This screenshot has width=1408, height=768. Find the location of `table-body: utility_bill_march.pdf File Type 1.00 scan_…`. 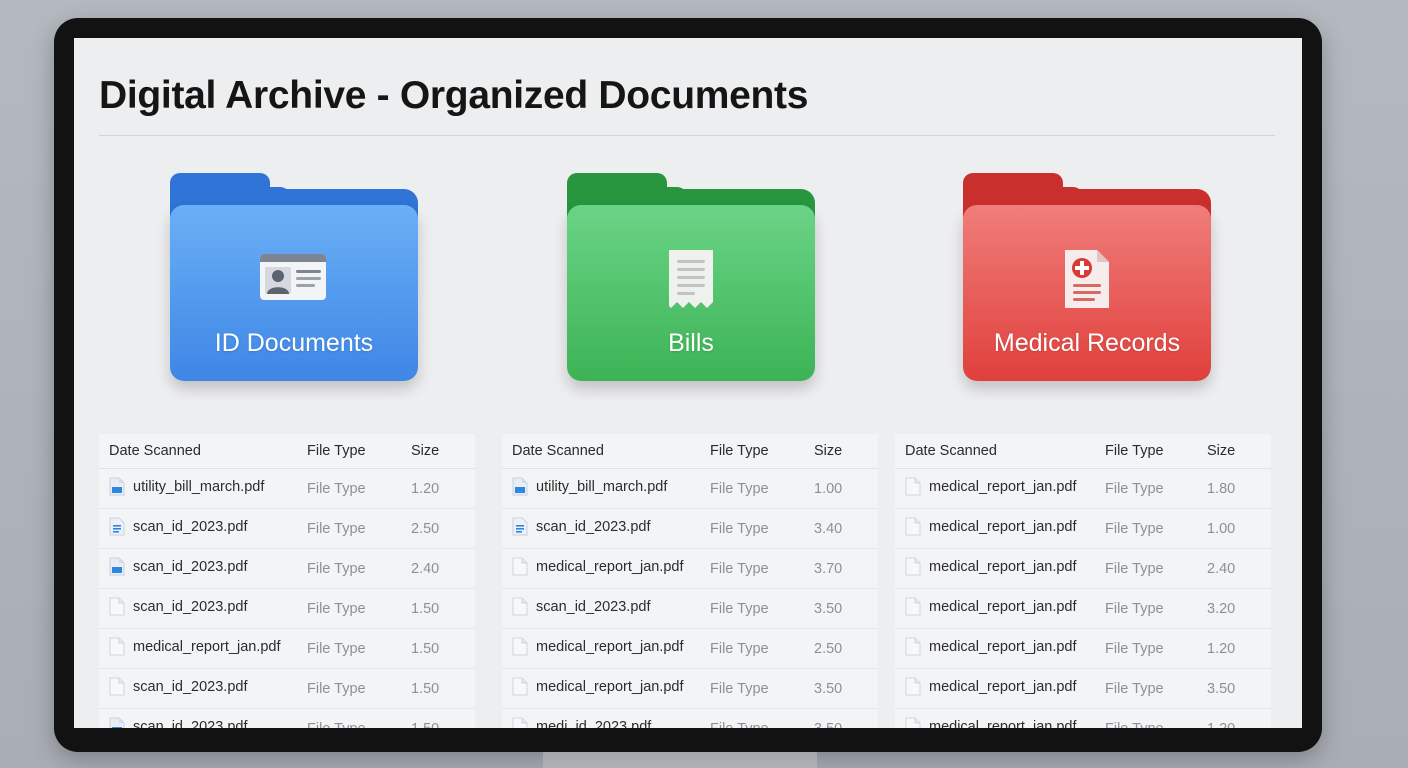

table-body: utility_bill_march.pdf File Type 1.00 scan_… is located at coordinates (690, 598).